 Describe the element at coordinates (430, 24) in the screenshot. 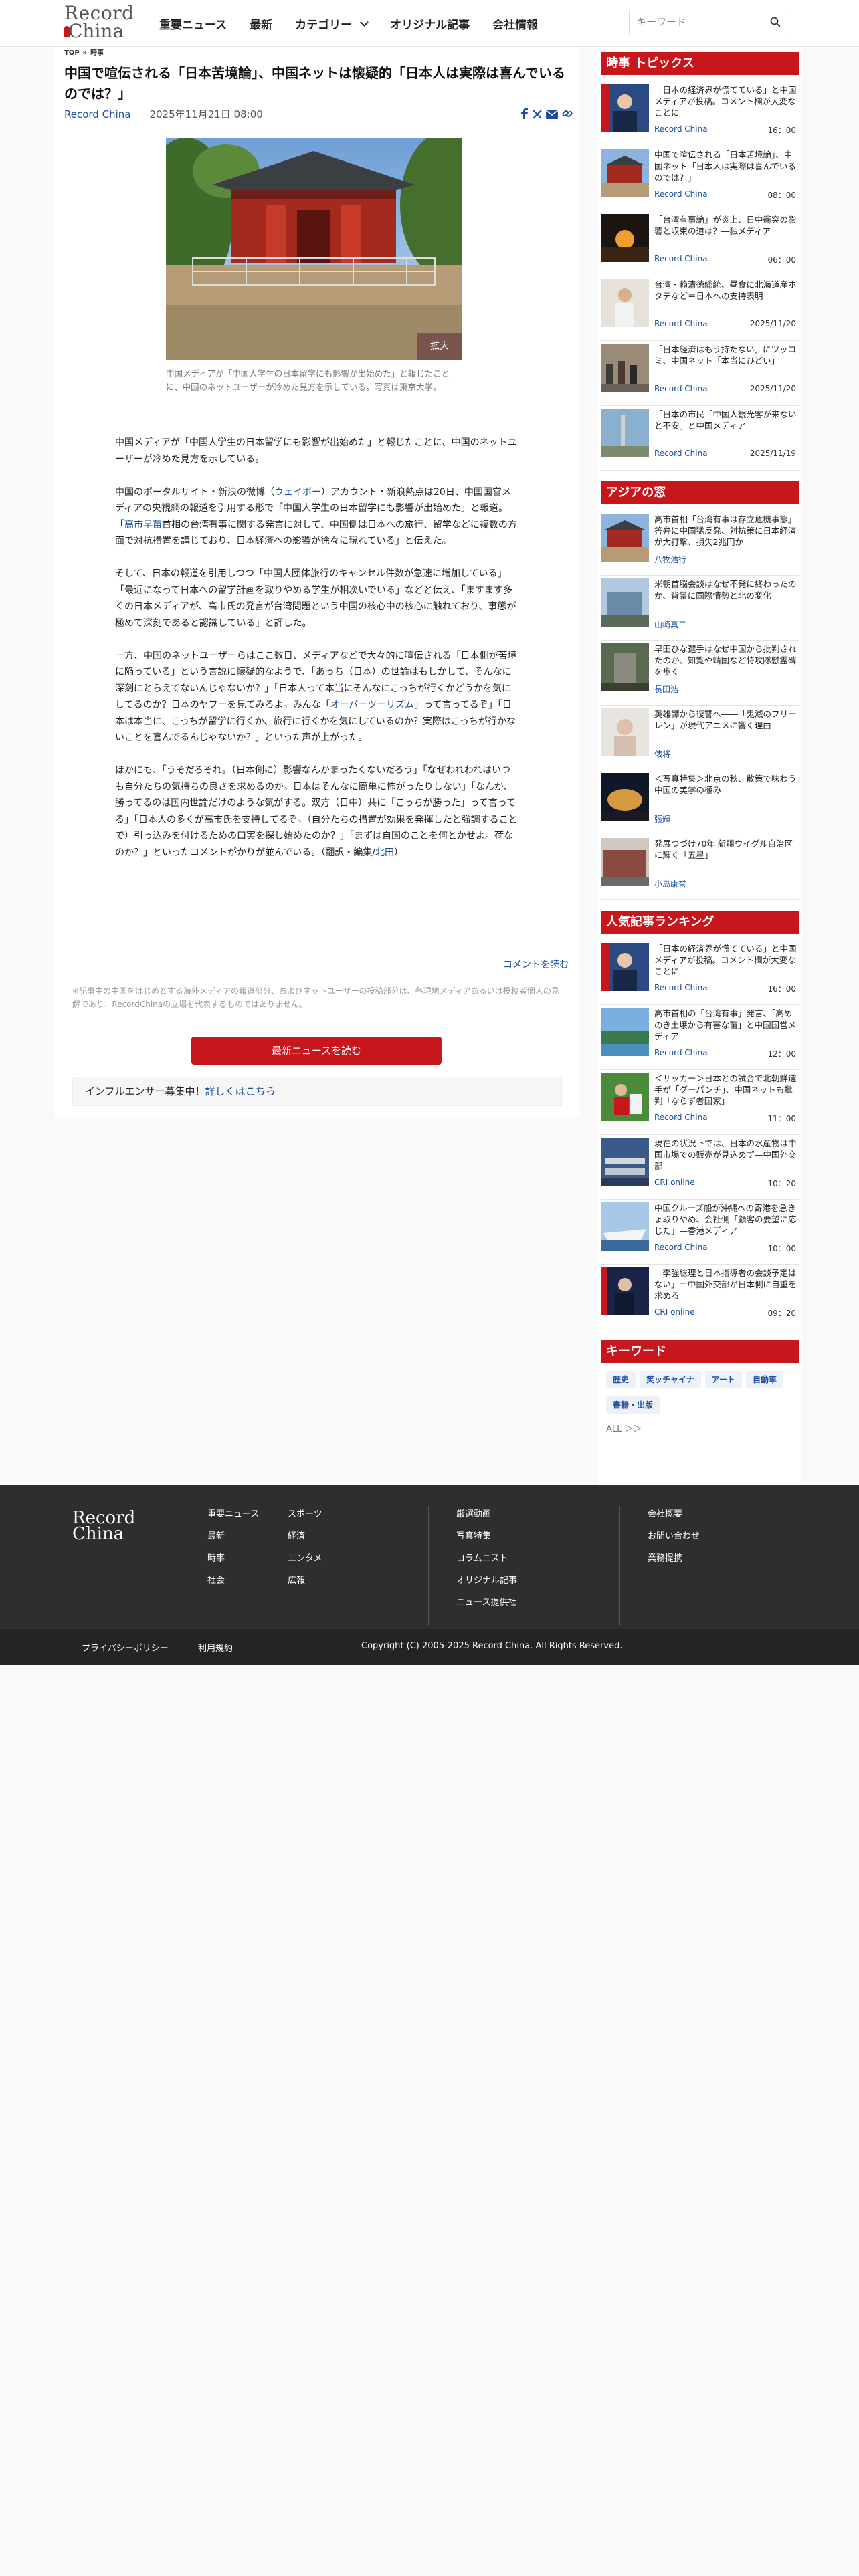

I see `nav-original: オリジナル記事` at that location.